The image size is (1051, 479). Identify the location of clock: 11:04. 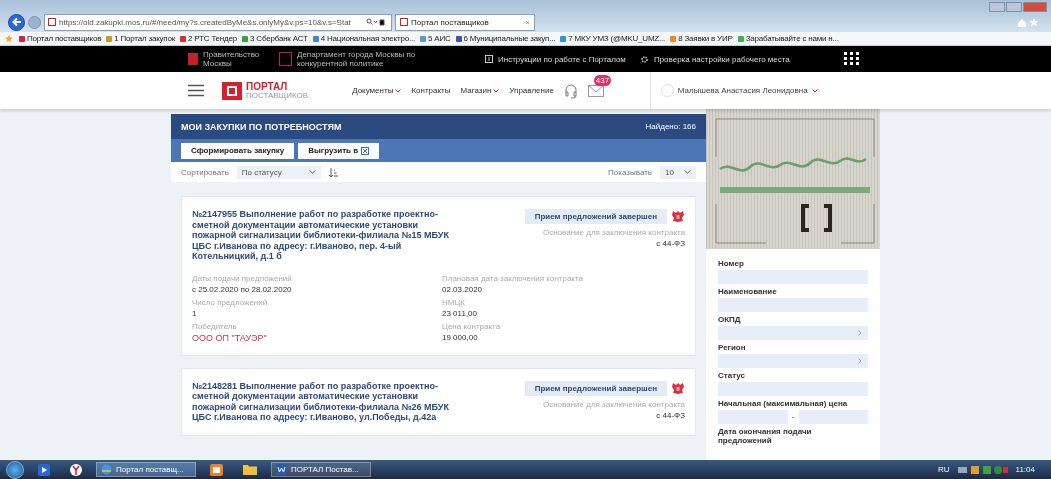
(1025, 469).